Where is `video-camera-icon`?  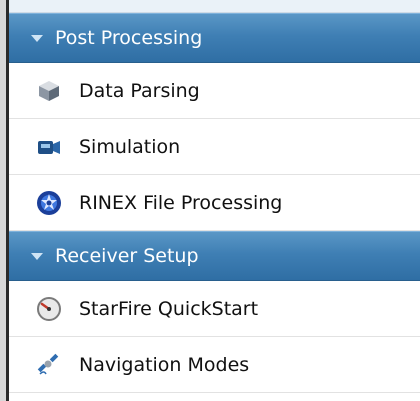
video-camera-icon is located at coordinates (49, 147).